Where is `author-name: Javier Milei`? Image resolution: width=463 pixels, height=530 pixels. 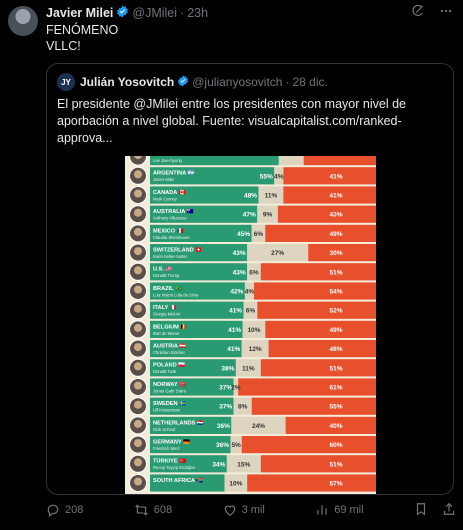
author-name: Javier Milei is located at coordinates (79, 13).